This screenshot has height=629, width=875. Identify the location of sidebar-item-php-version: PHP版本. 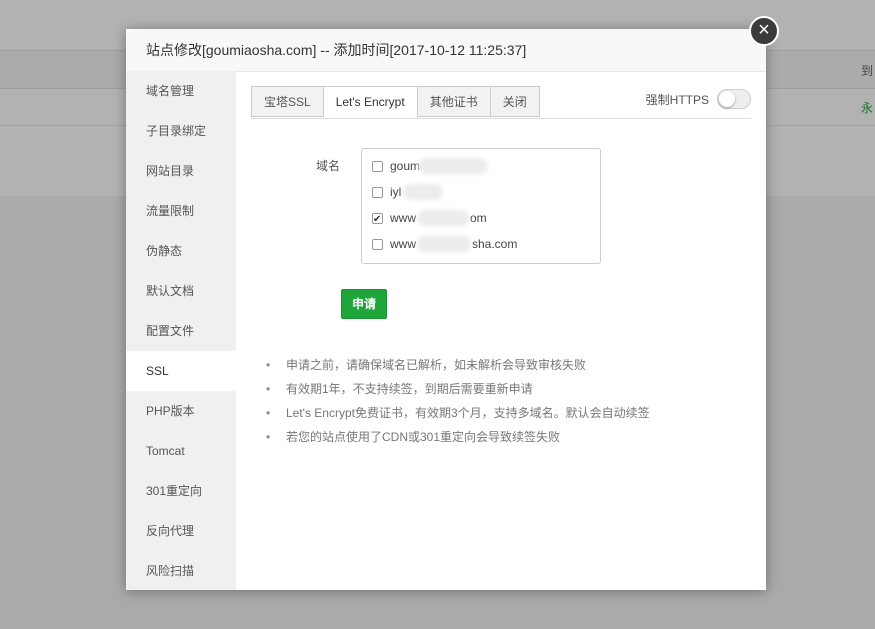
(181, 411).